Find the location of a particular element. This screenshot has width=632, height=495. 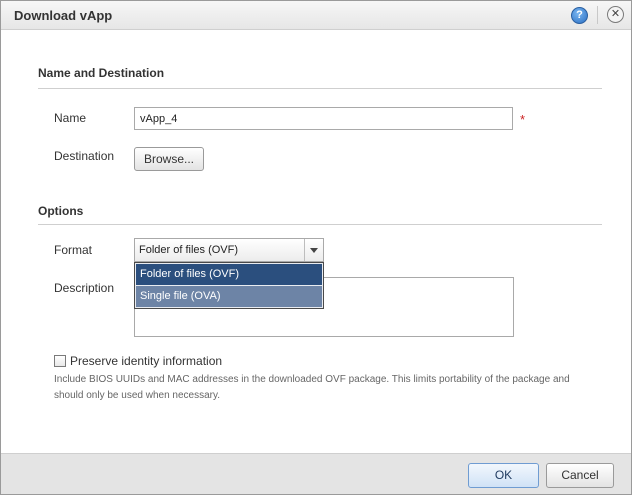

format-select-toggle is located at coordinates (313, 250).